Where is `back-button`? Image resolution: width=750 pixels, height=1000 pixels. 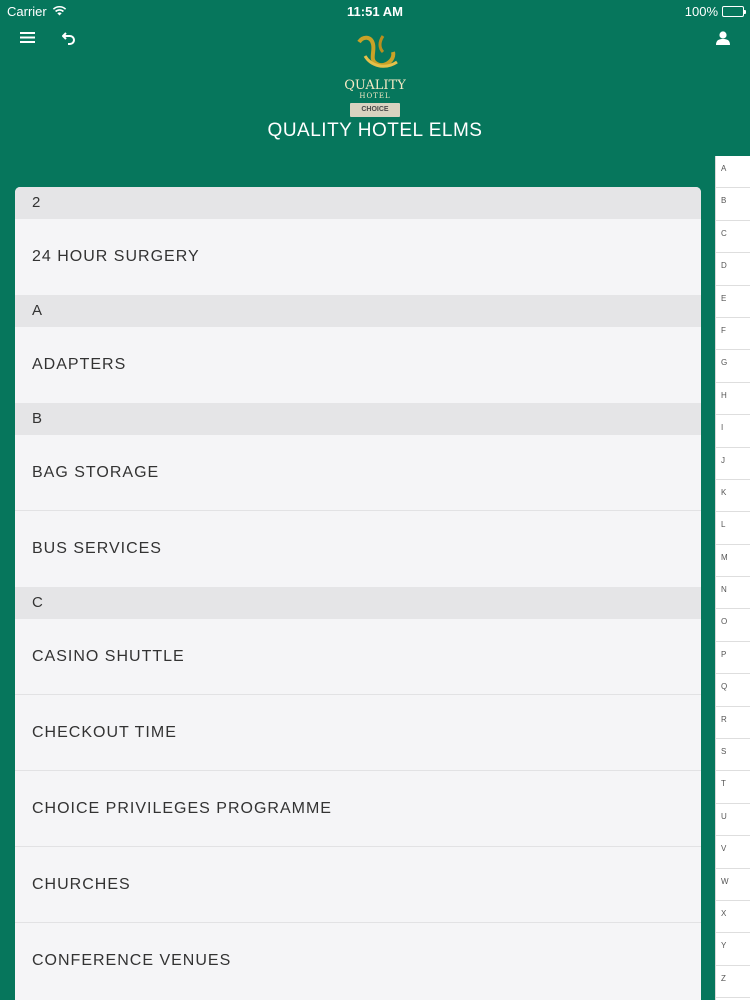
back-button is located at coordinates (69, 40).